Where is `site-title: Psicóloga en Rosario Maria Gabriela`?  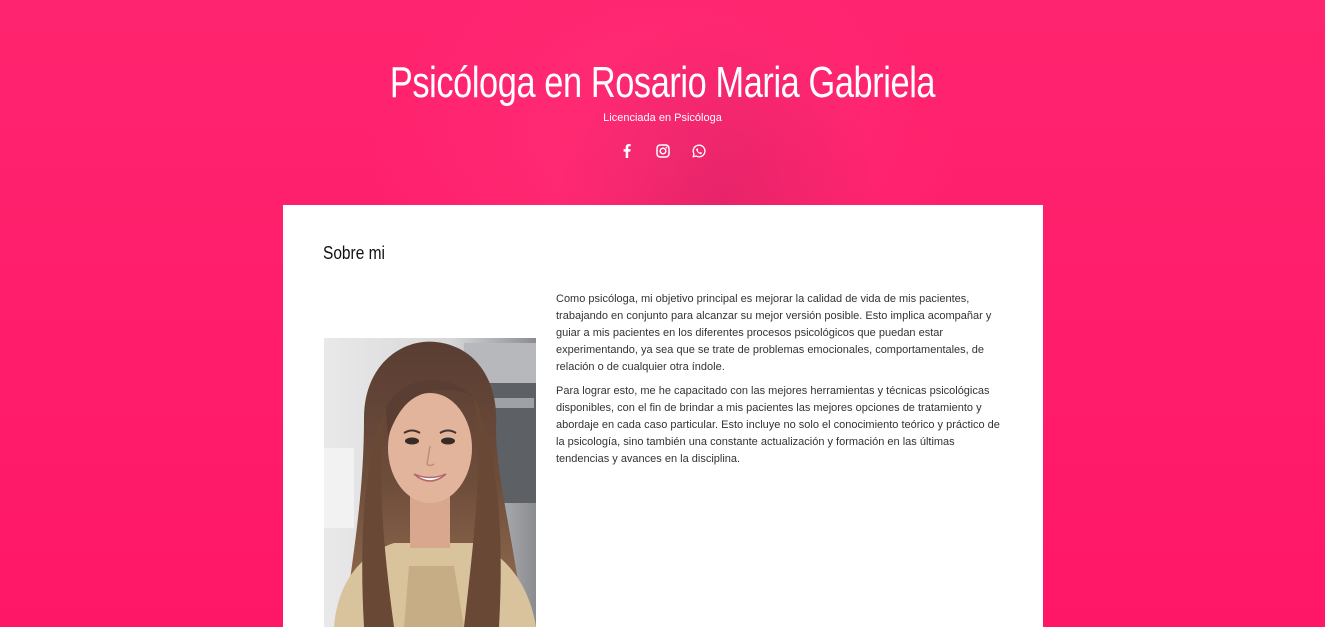 site-title: Psicóloga en Rosario Maria Gabriela is located at coordinates (662, 82).